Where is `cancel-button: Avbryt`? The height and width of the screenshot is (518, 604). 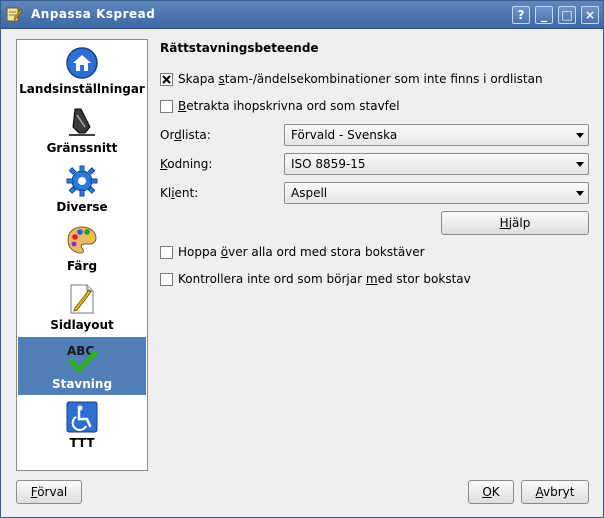
cancel-button: Avbryt is located at coordinates (555, 492).